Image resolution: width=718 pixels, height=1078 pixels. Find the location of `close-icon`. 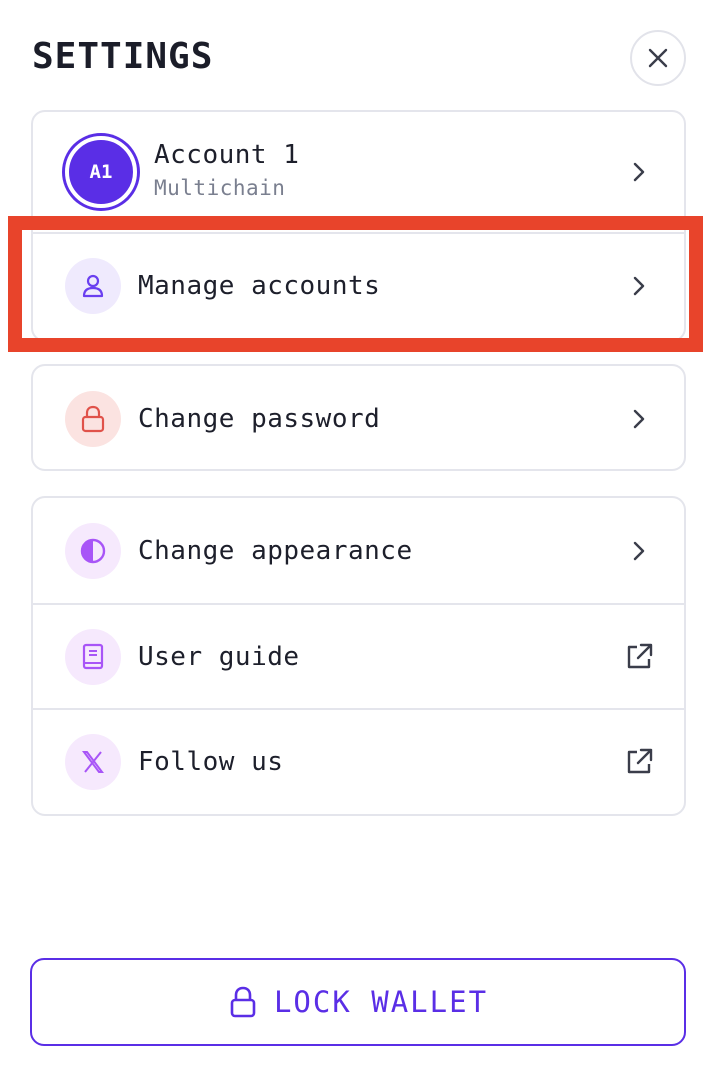

close-icon is located at coordinates (658, 58).